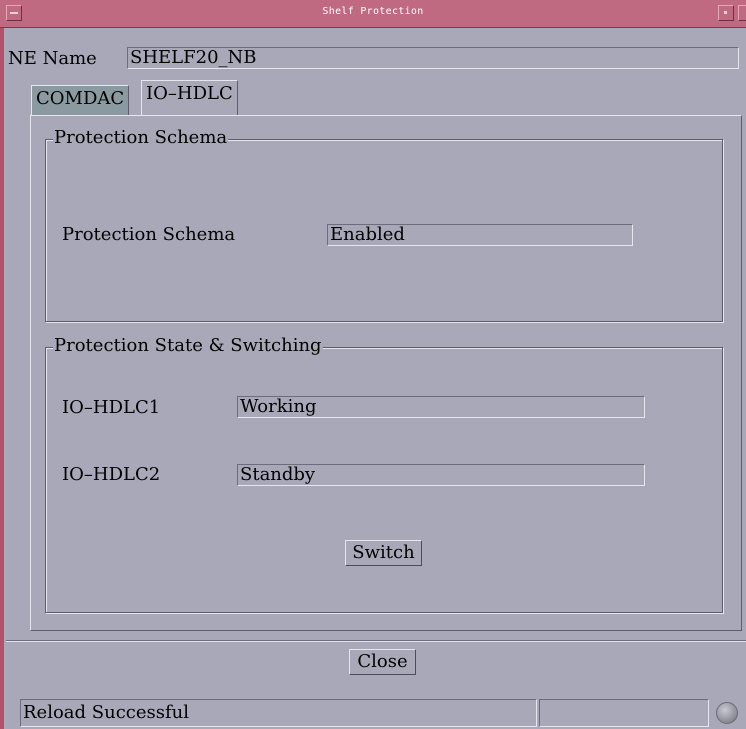 Image resolution: width=746 pixels, height=729 pixels. Describe the element at coordinates (111, 407) in the screenshot. I see `io-hdlc1-label: IO–HDLC1` at that location.